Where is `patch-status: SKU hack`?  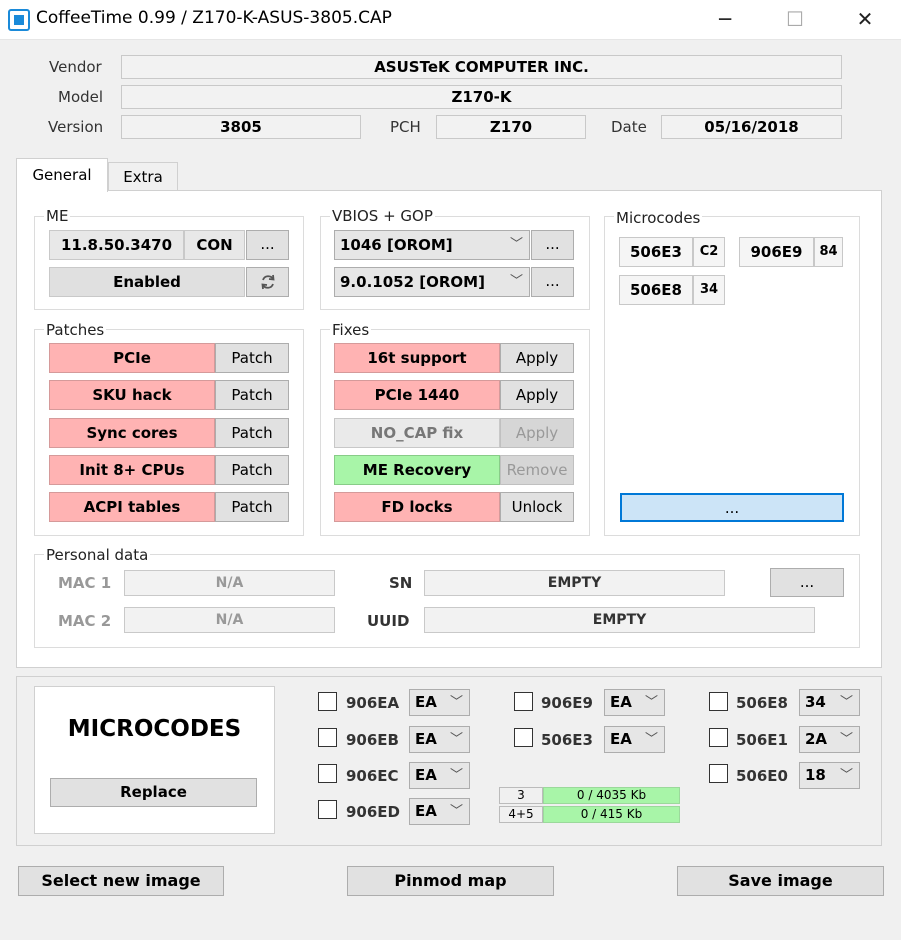 patch-status: SKU hack is located at coordinates (132, 395).